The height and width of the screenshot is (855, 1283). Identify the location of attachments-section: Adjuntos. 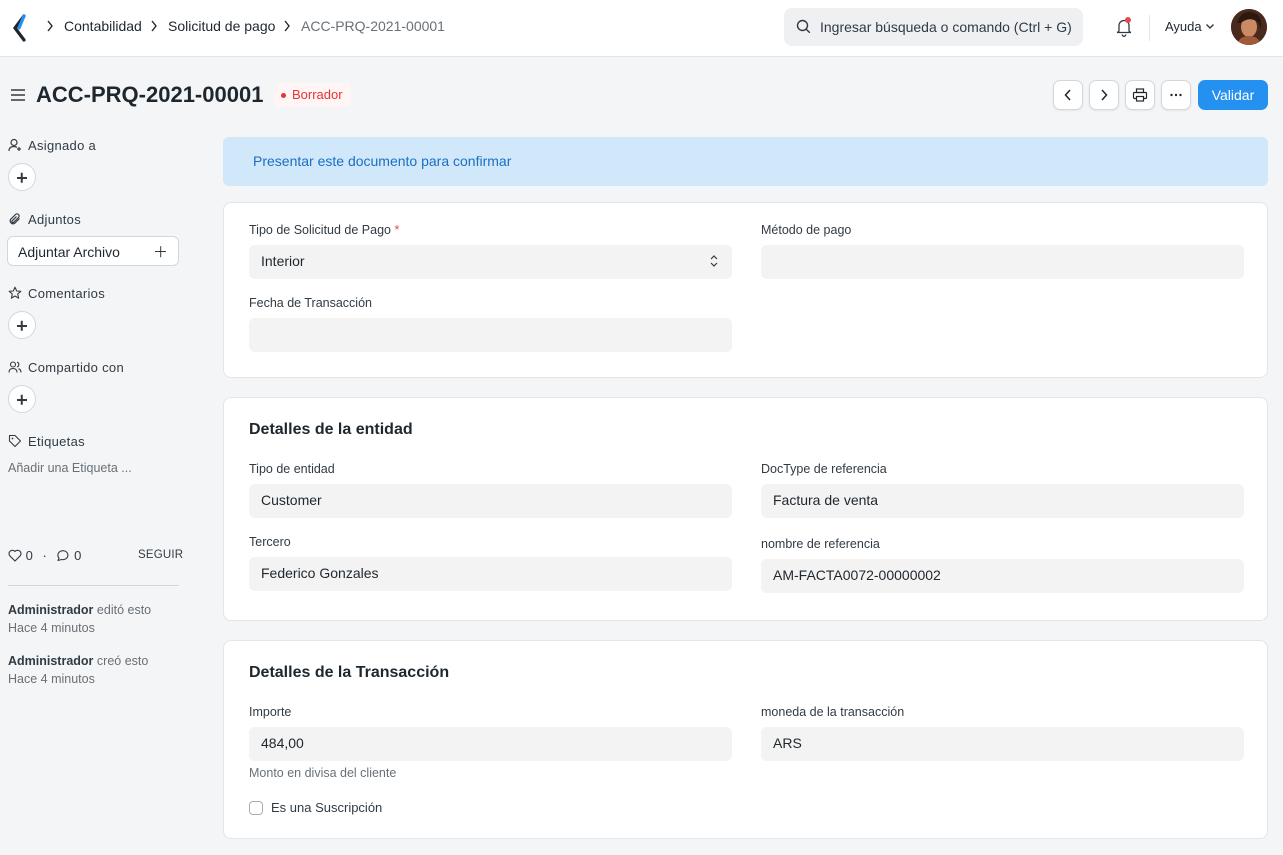
(44, 219).